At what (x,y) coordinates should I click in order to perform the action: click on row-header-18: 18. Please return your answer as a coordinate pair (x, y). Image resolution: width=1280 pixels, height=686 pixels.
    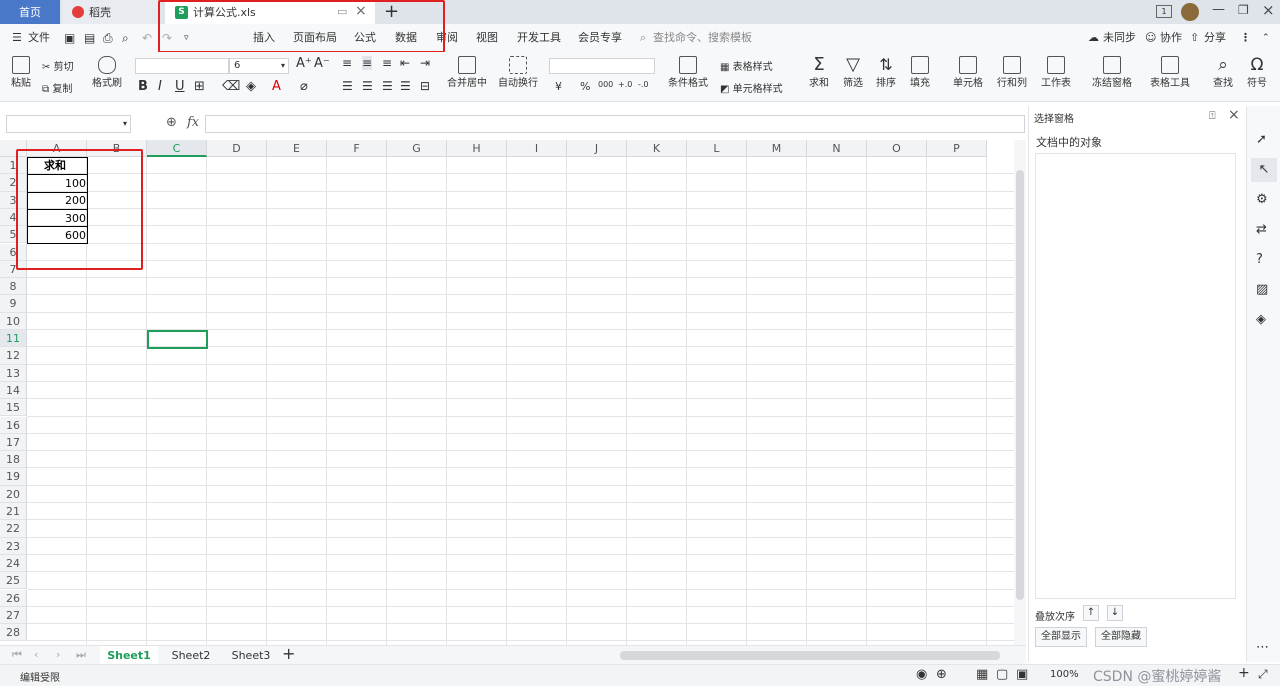
    Looking at the image, I should click on (13, 460).